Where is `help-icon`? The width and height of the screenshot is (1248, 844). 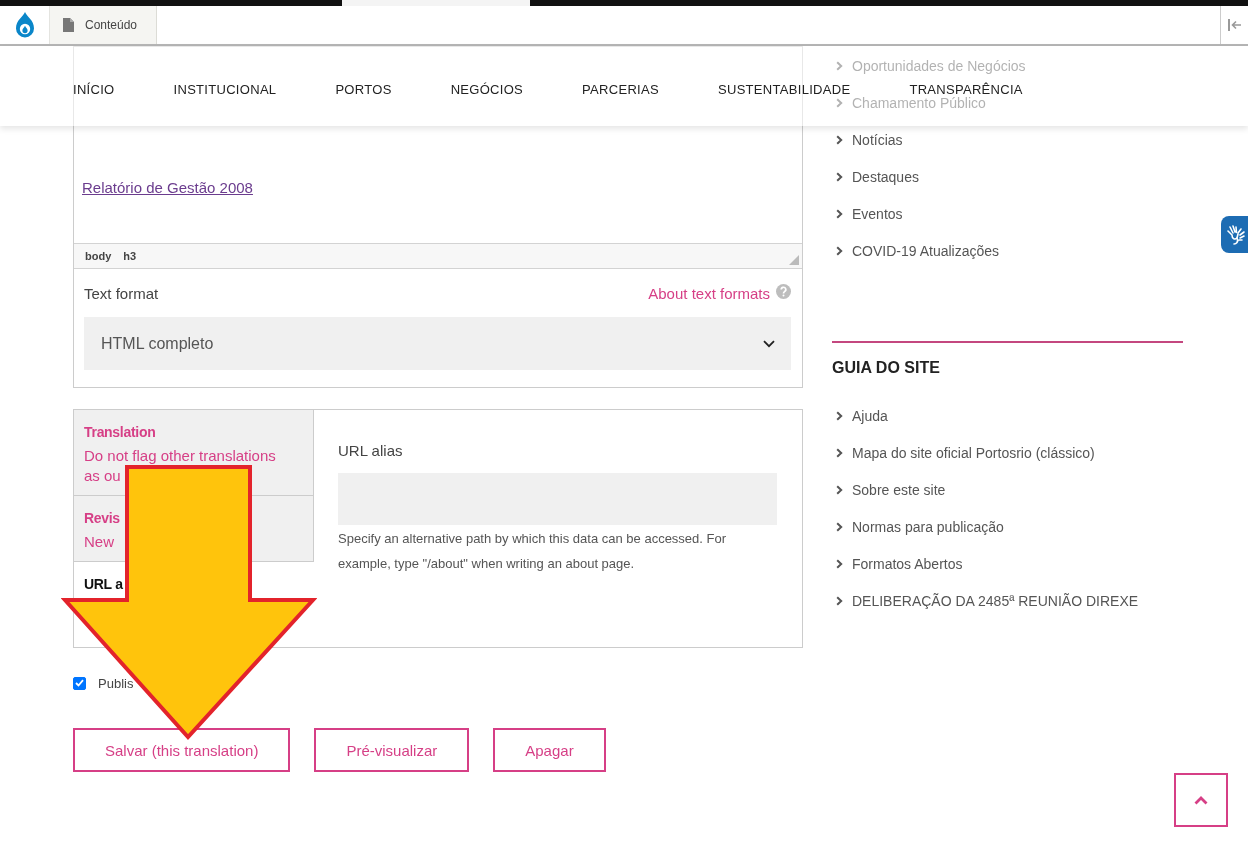 help-icon is located at coordinates (783, 291).